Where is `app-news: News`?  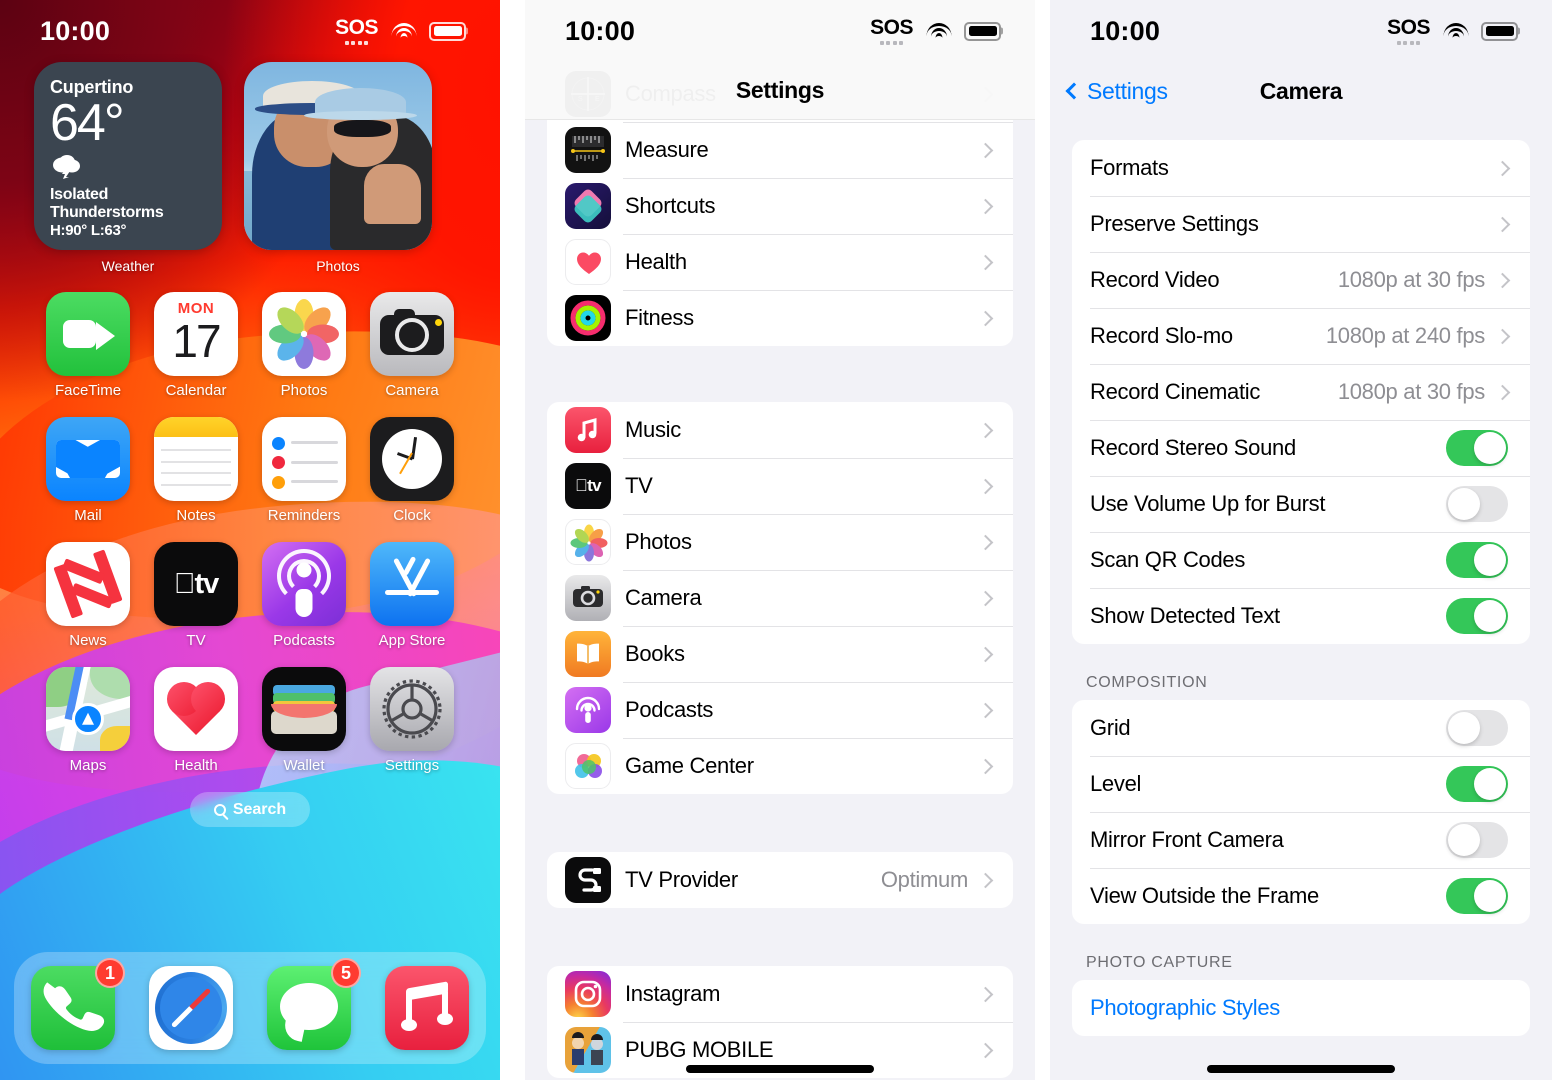 app-news: News is located at coordinates (88, 595).